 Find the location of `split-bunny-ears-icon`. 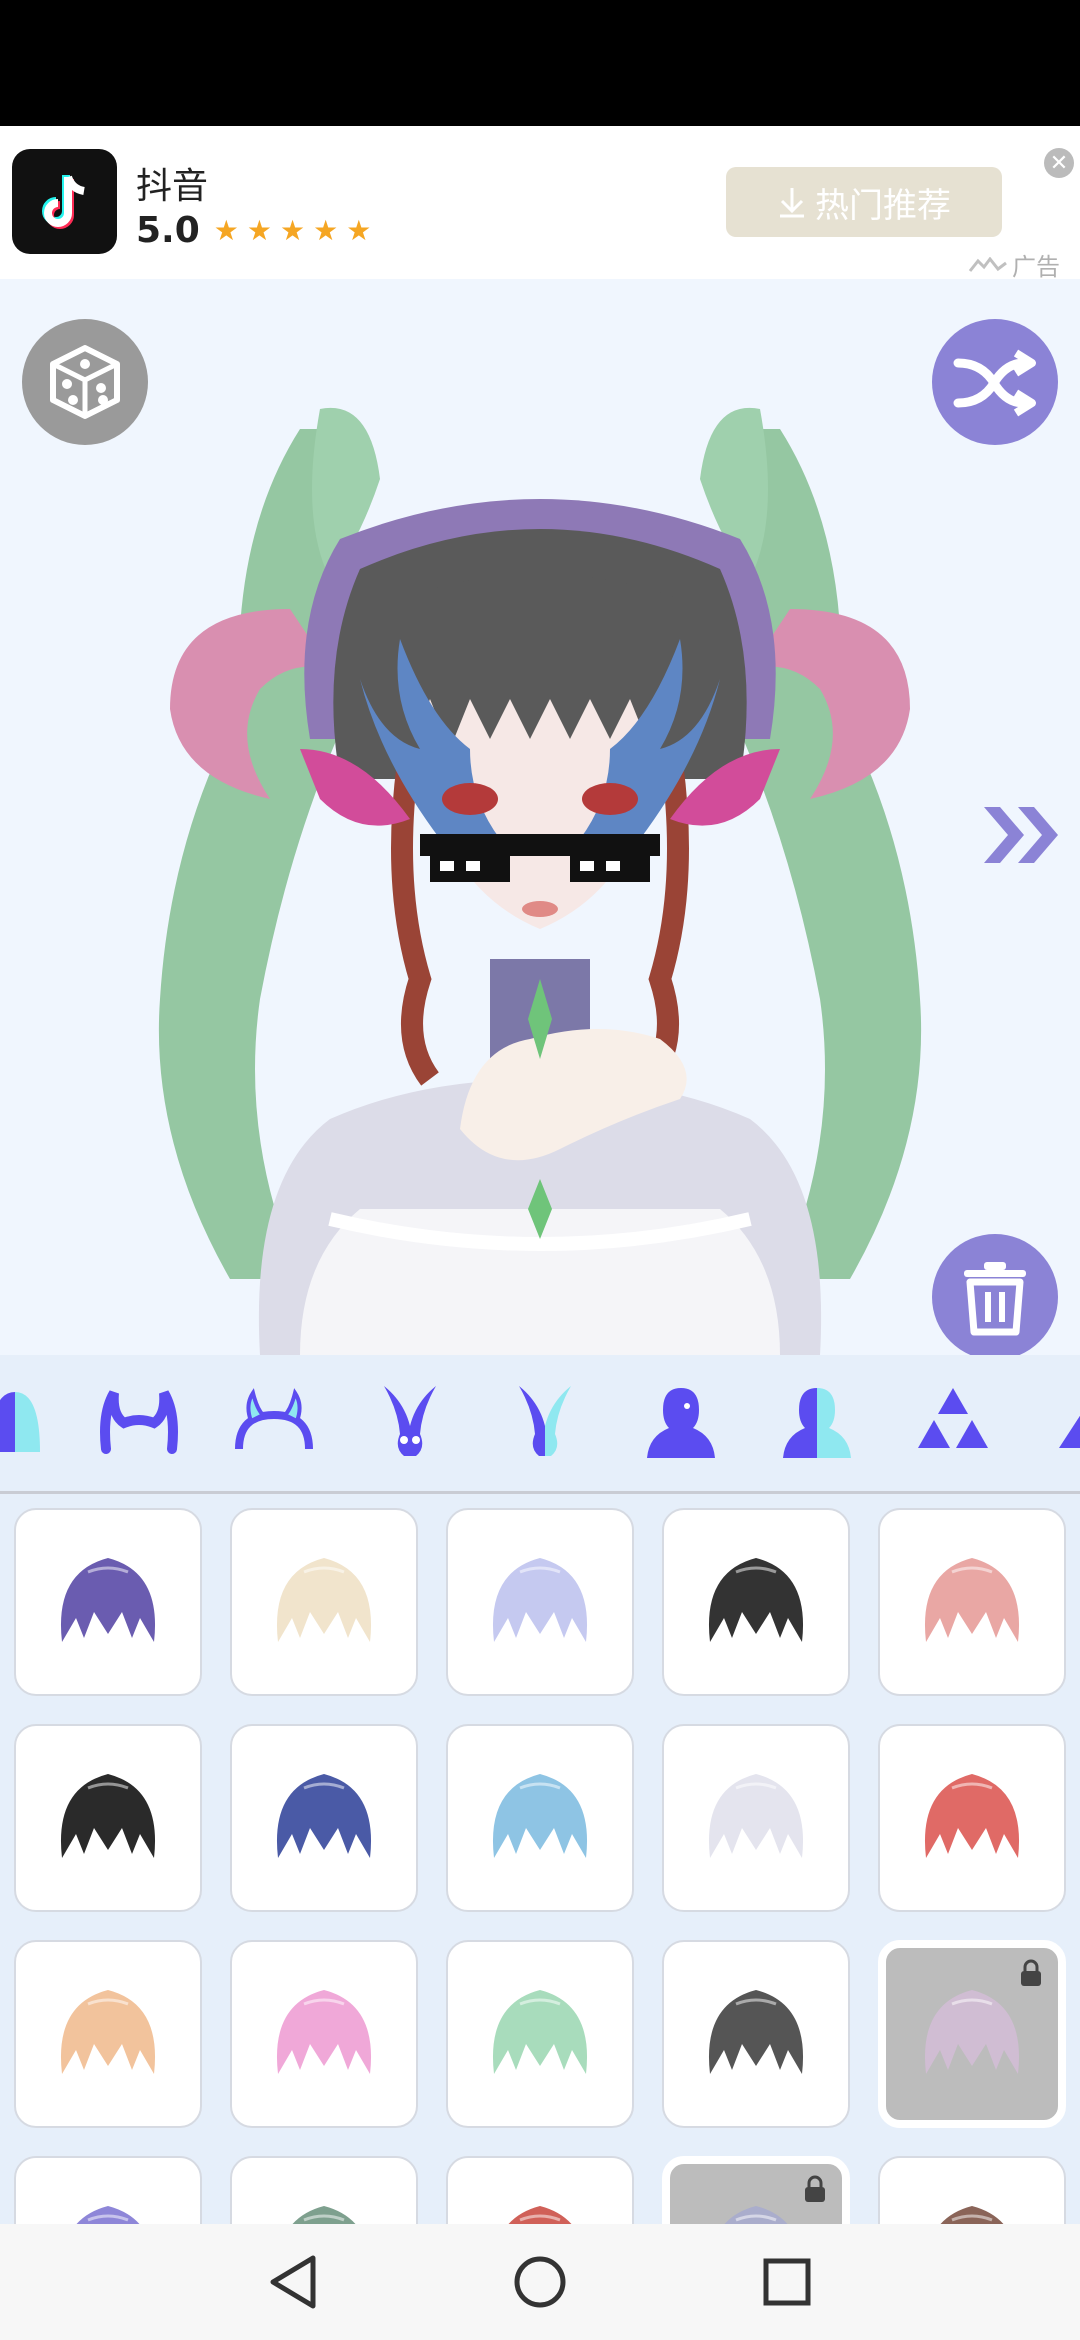

split-bunny-ears-icon is located at coordinates (545, 1421).